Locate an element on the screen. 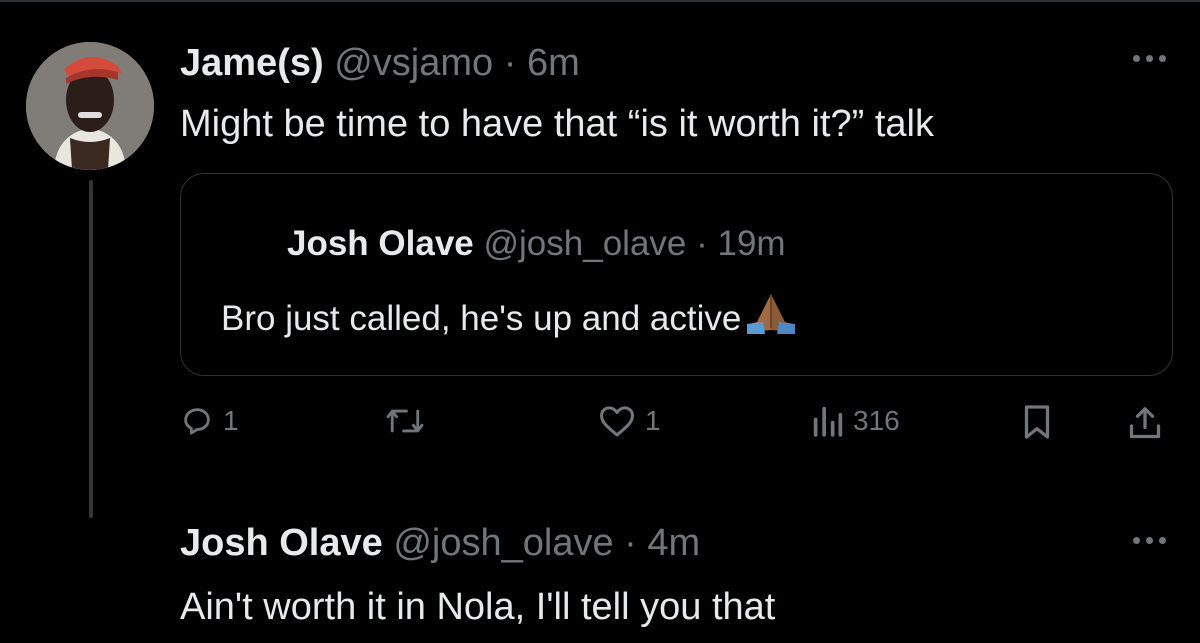 This screenshot has height=643, width=1200. bookmark-action is located at coordinates (1037, 422).